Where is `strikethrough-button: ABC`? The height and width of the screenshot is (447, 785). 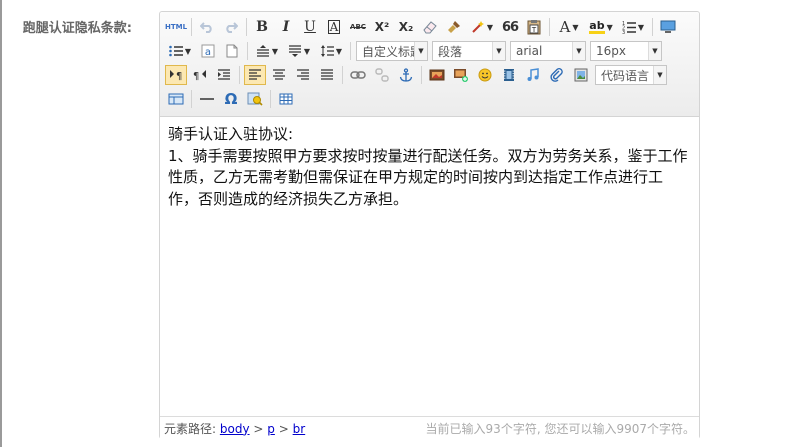
strikethrough-button: ABC is located at coordinates (358, 27).